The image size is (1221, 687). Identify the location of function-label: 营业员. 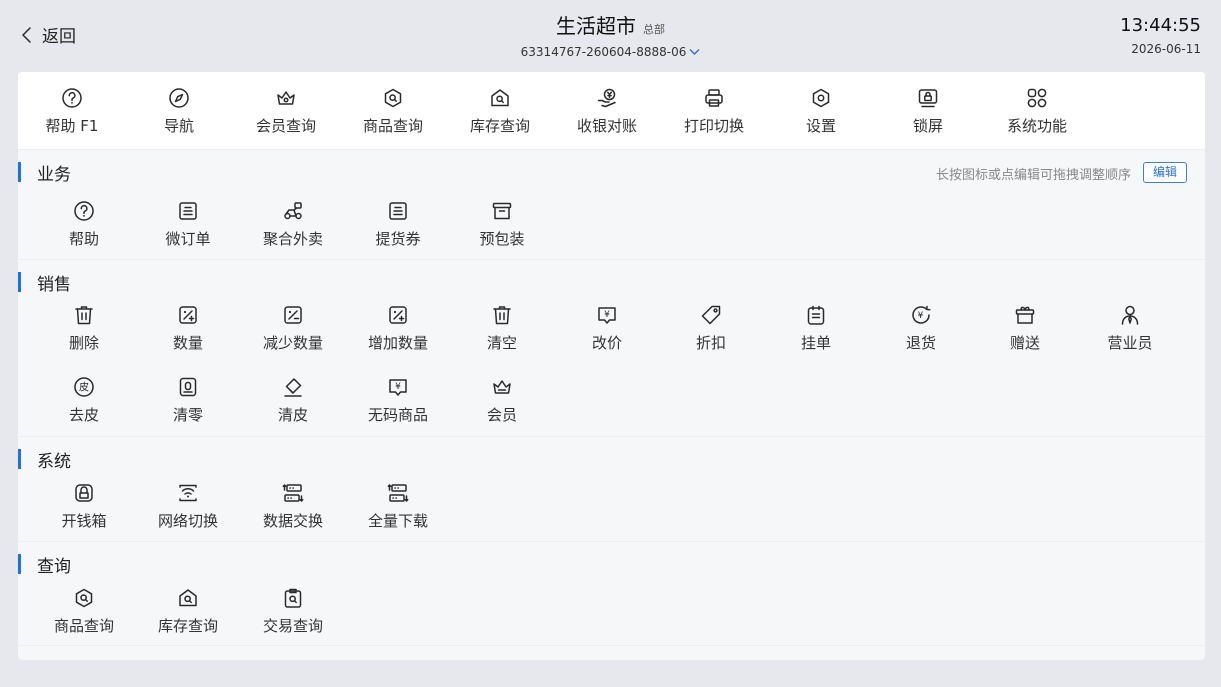
(1130, 343).